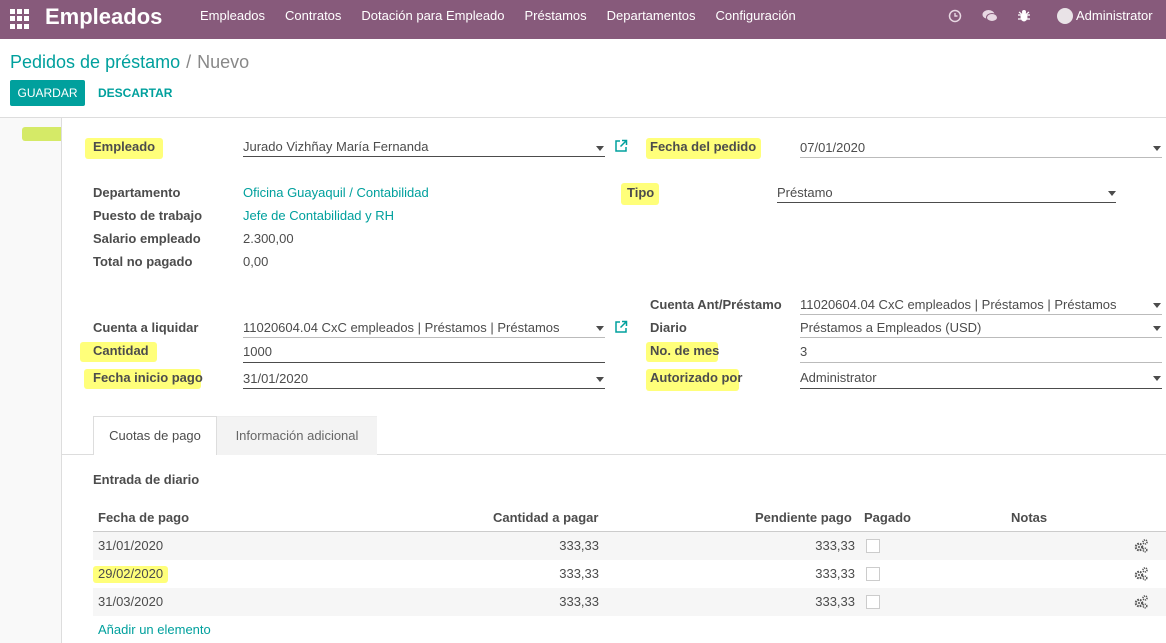 The height and width of the screenshot is (643, 1166). Describe the element at coordinates (135, 93) in the screenshot. I see `discard-button: DESCARTAR` at that location.